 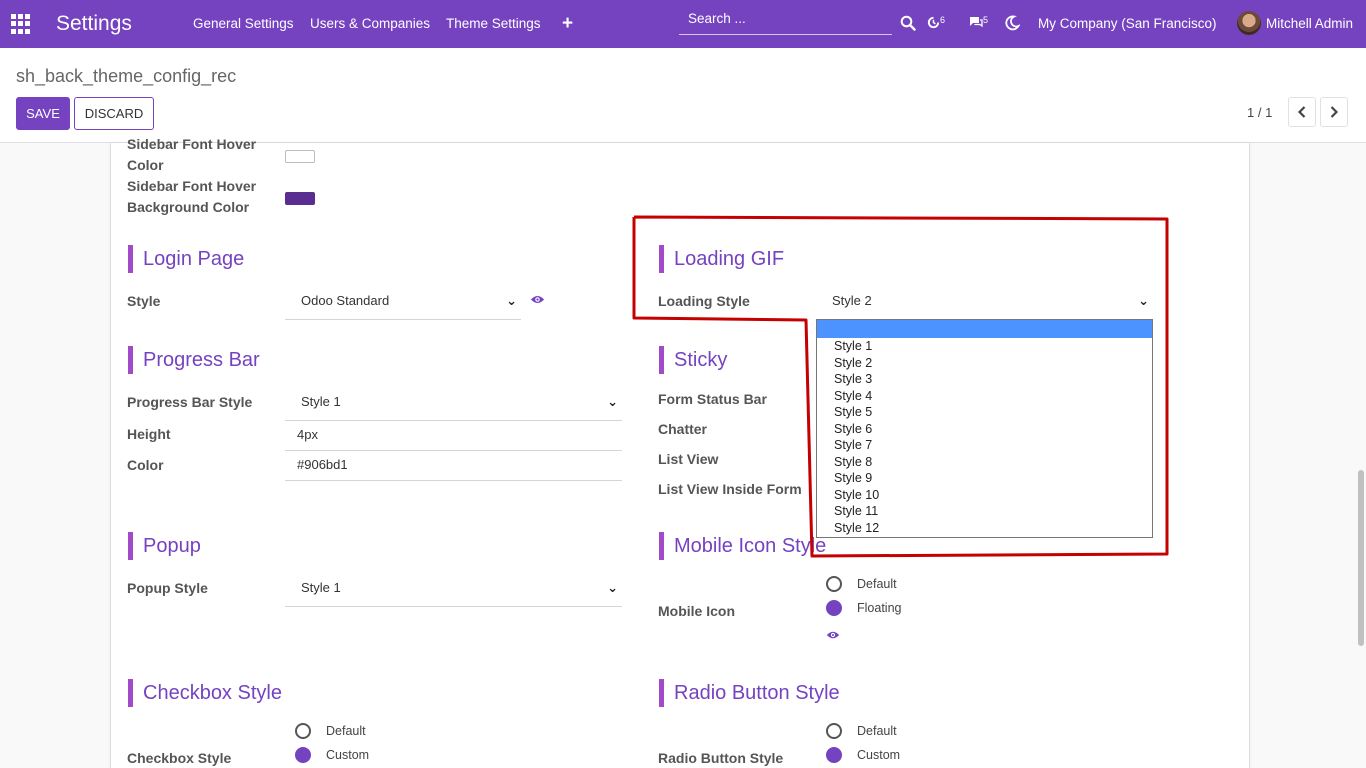 I want to click on checkbox-custom-label: Custom, so click(x=348, y=755).